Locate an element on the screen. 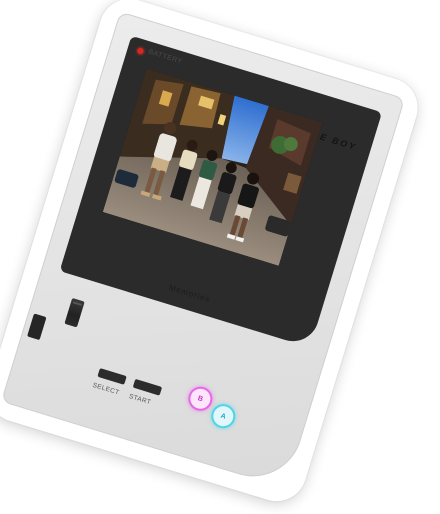 Image resolution: width=440 pixels, height=514 pixels. a-button-label: A is located at coordinates (223, 416).